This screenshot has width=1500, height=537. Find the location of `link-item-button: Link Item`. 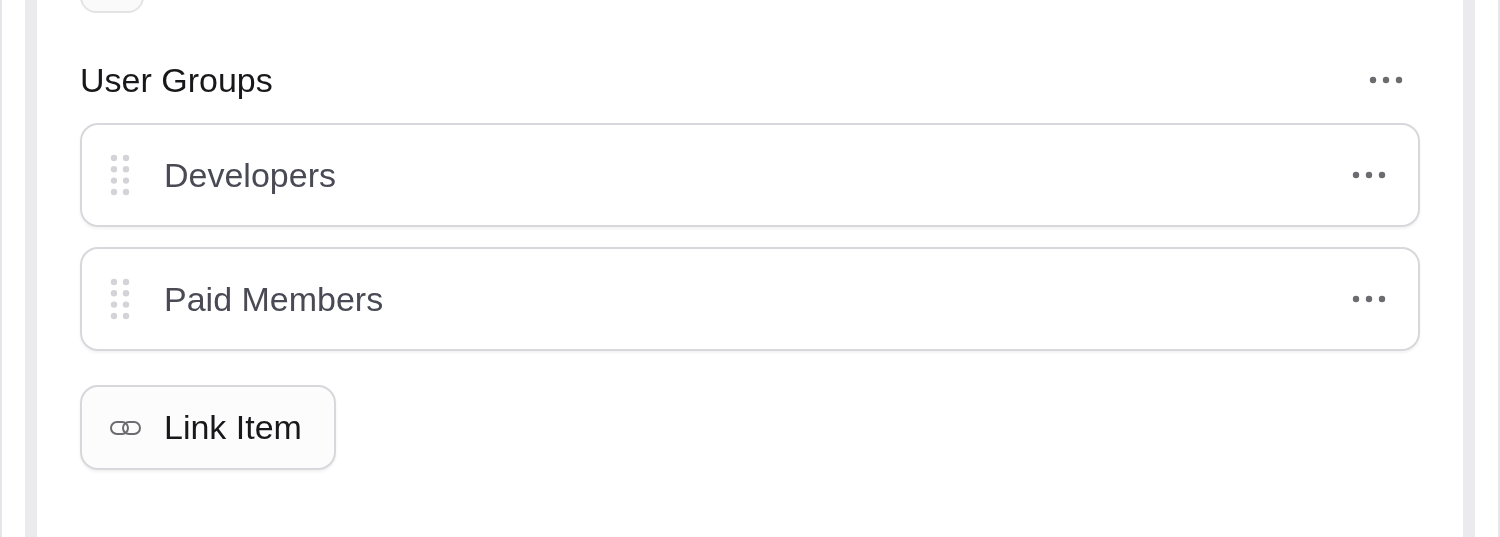

link-item-button: Link Item is located at coordinates (208, 427).